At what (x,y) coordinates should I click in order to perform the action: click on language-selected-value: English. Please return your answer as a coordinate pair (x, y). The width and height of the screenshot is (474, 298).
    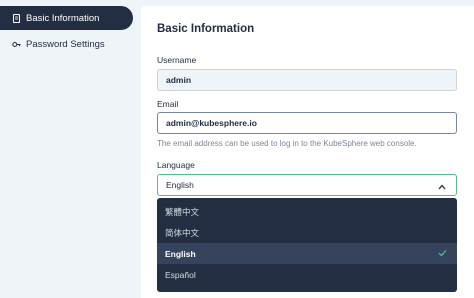
    Looking at the image, I should click on (180, 185).